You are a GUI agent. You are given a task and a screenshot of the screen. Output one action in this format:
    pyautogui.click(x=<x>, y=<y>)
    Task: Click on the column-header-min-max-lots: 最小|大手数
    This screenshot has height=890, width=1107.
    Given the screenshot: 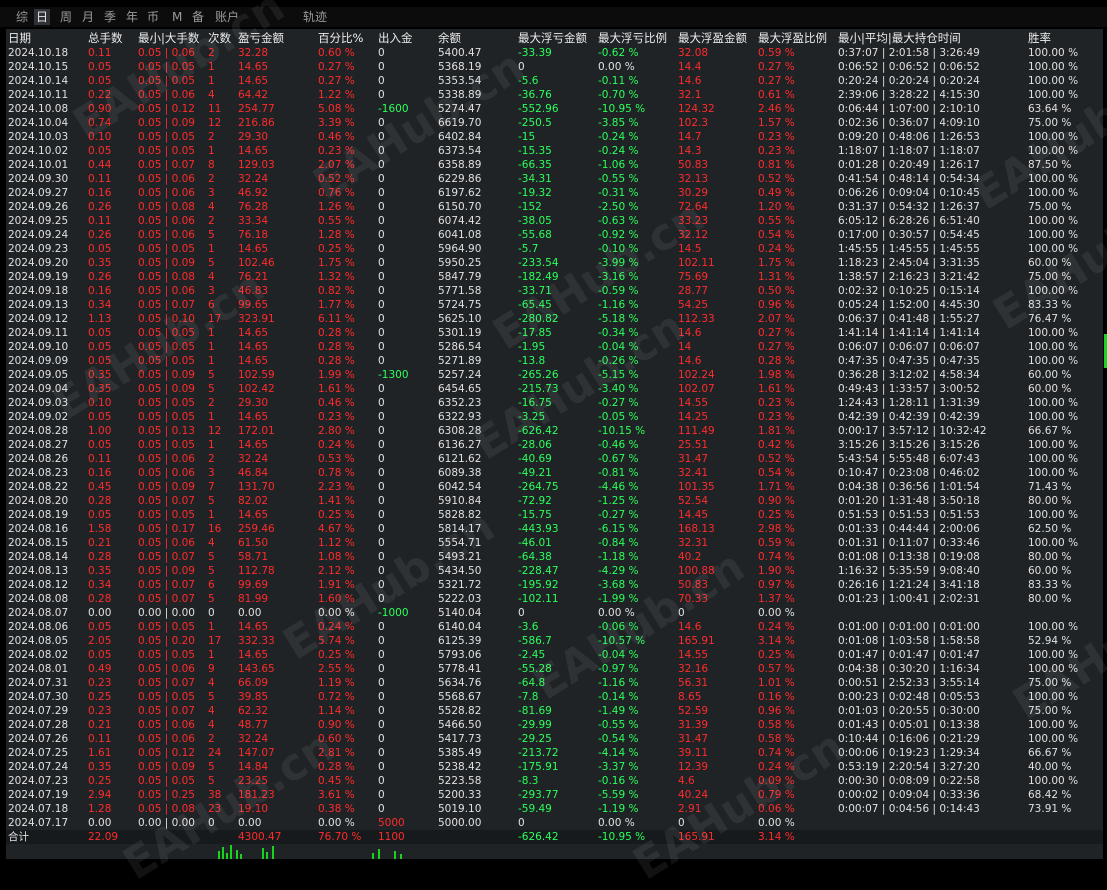 What is the action you would take?
    pyautogui.click(x=168, y=38)
    